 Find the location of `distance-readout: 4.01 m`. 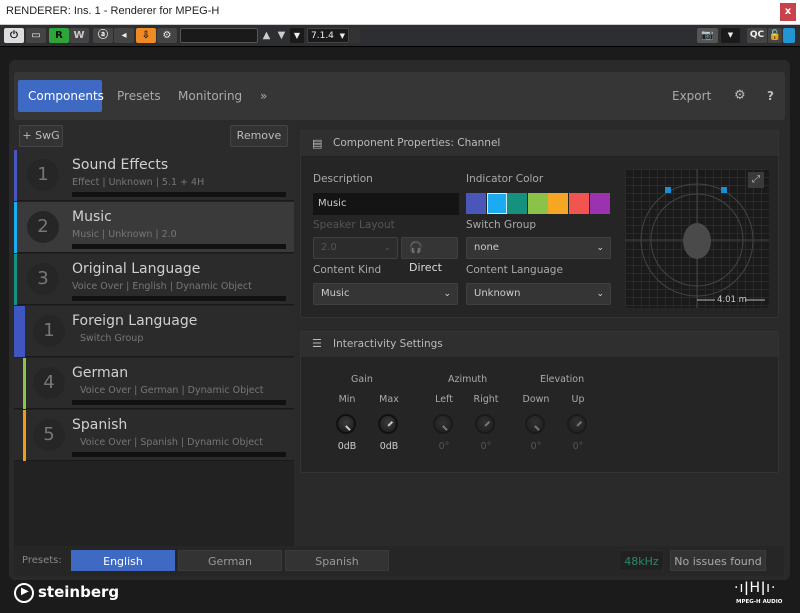

distance-readout: 4.01 m is located at coordinates (732, 300).